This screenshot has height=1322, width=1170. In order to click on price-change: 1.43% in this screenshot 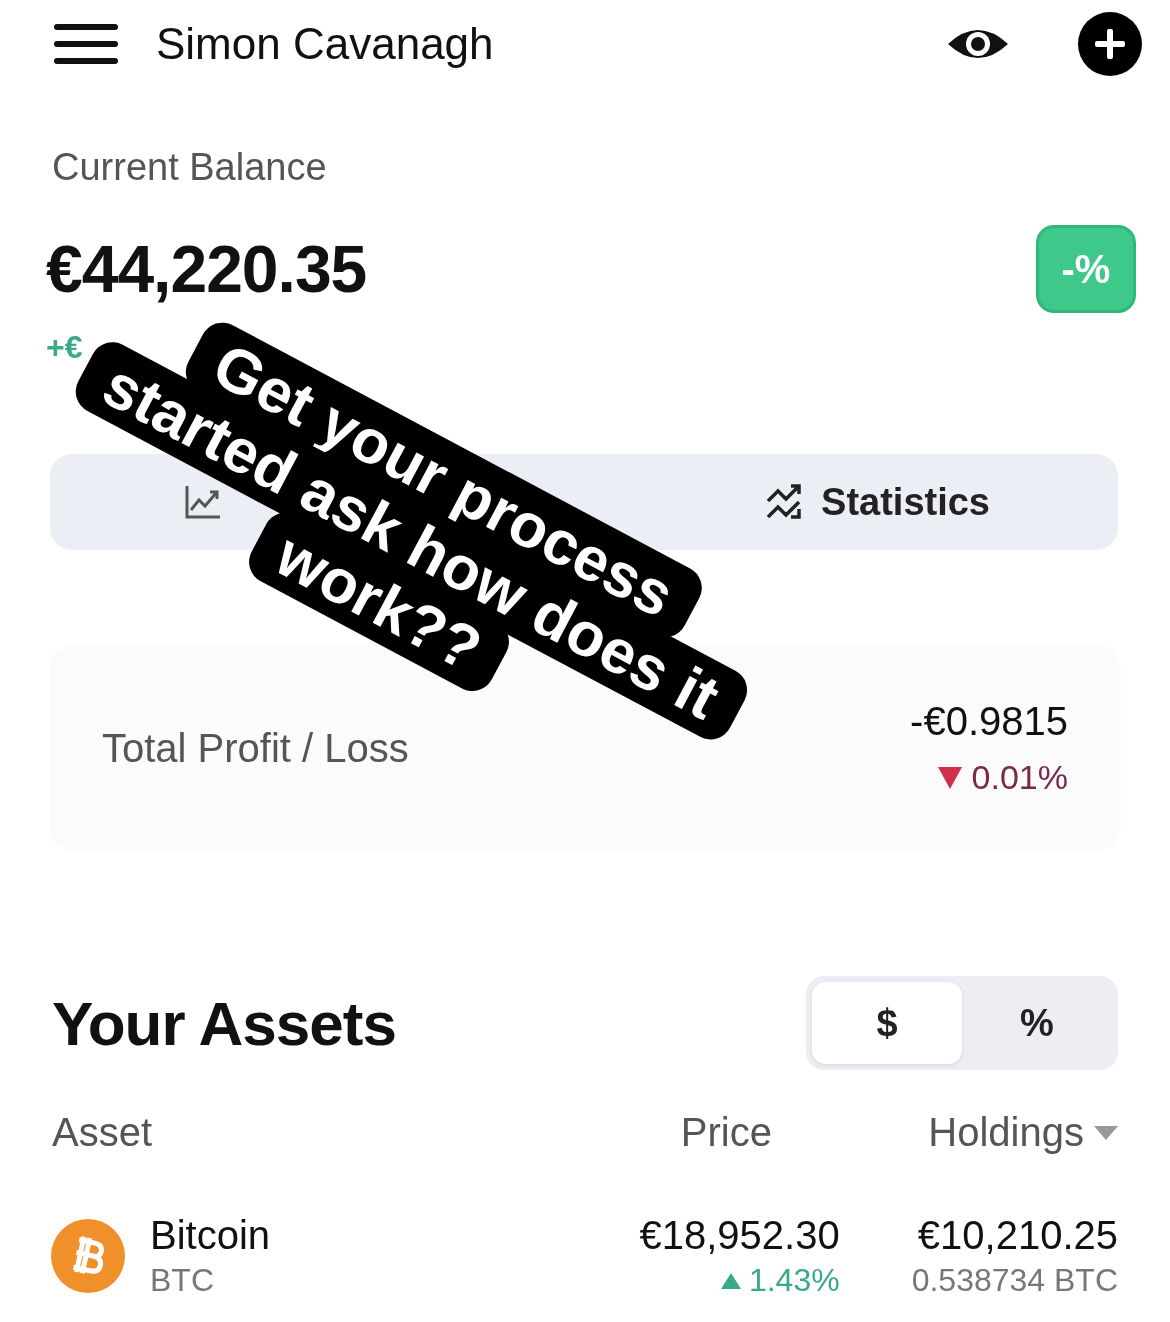, I will do `click(794, 1280)`.